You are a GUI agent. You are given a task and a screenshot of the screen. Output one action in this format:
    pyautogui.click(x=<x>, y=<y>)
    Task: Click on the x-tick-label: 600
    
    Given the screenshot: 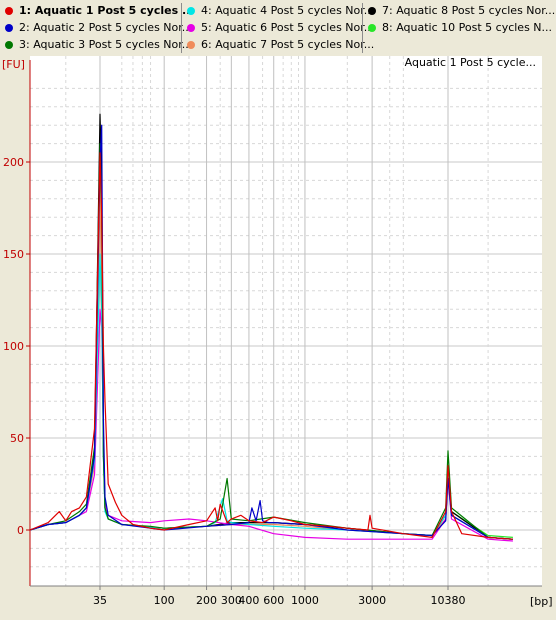 What is the action you would take?
    pyautogui.click(x=273, y=600)
    